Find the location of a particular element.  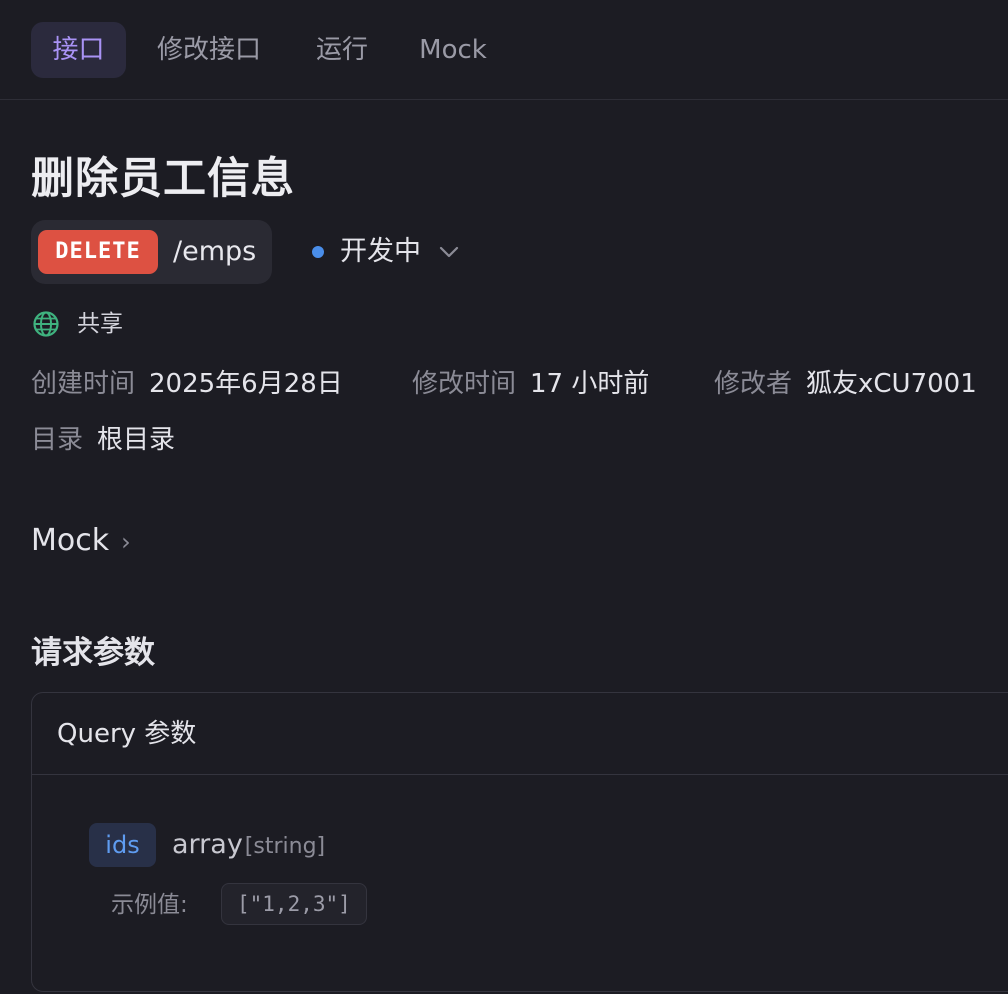

method-badge: DELETE is located at coordinates (98, 252).